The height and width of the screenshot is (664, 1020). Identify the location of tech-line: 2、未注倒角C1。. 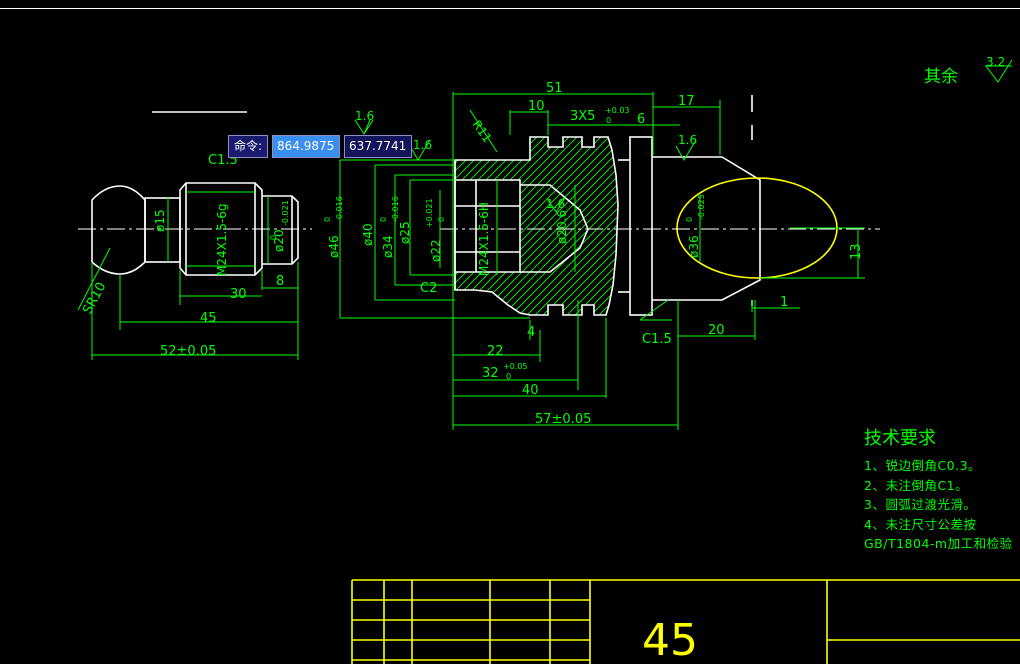
(916, 485).